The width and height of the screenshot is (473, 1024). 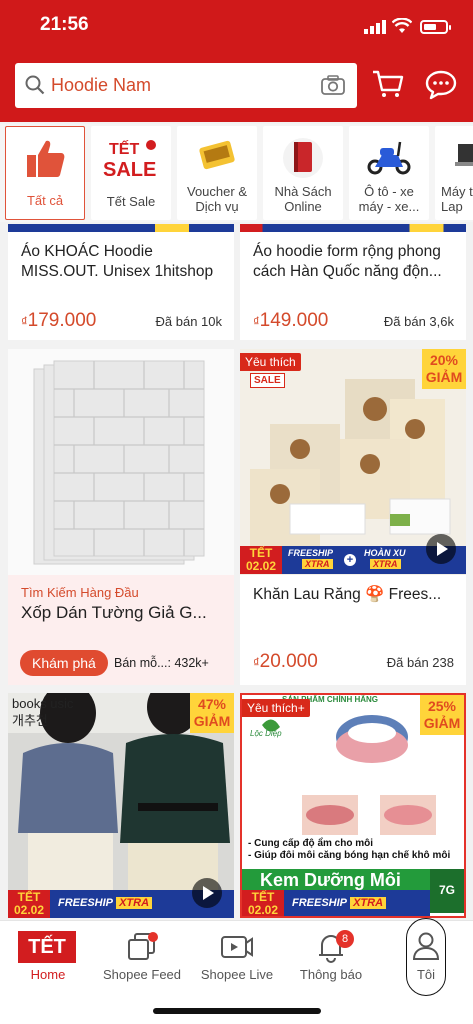 What do you see at coordinates (353, 891) in the screenshot?
I see `green-banner: Kem Dưỡng Môi 7G` at bounding box center [353, 891].